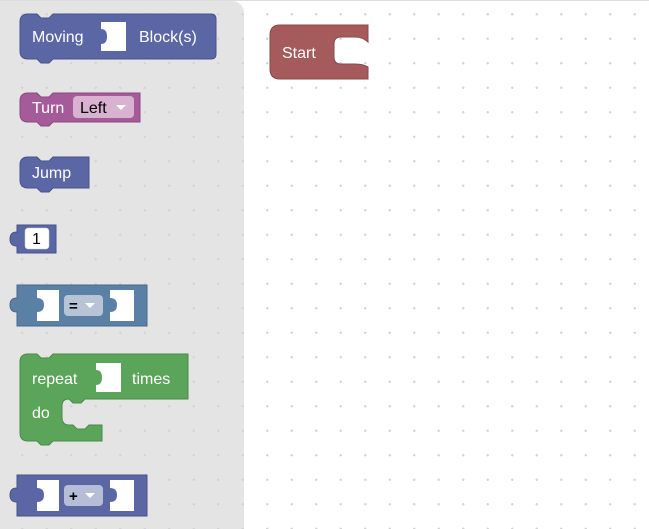  I want to click on compare-block: =, so click(78, 305).